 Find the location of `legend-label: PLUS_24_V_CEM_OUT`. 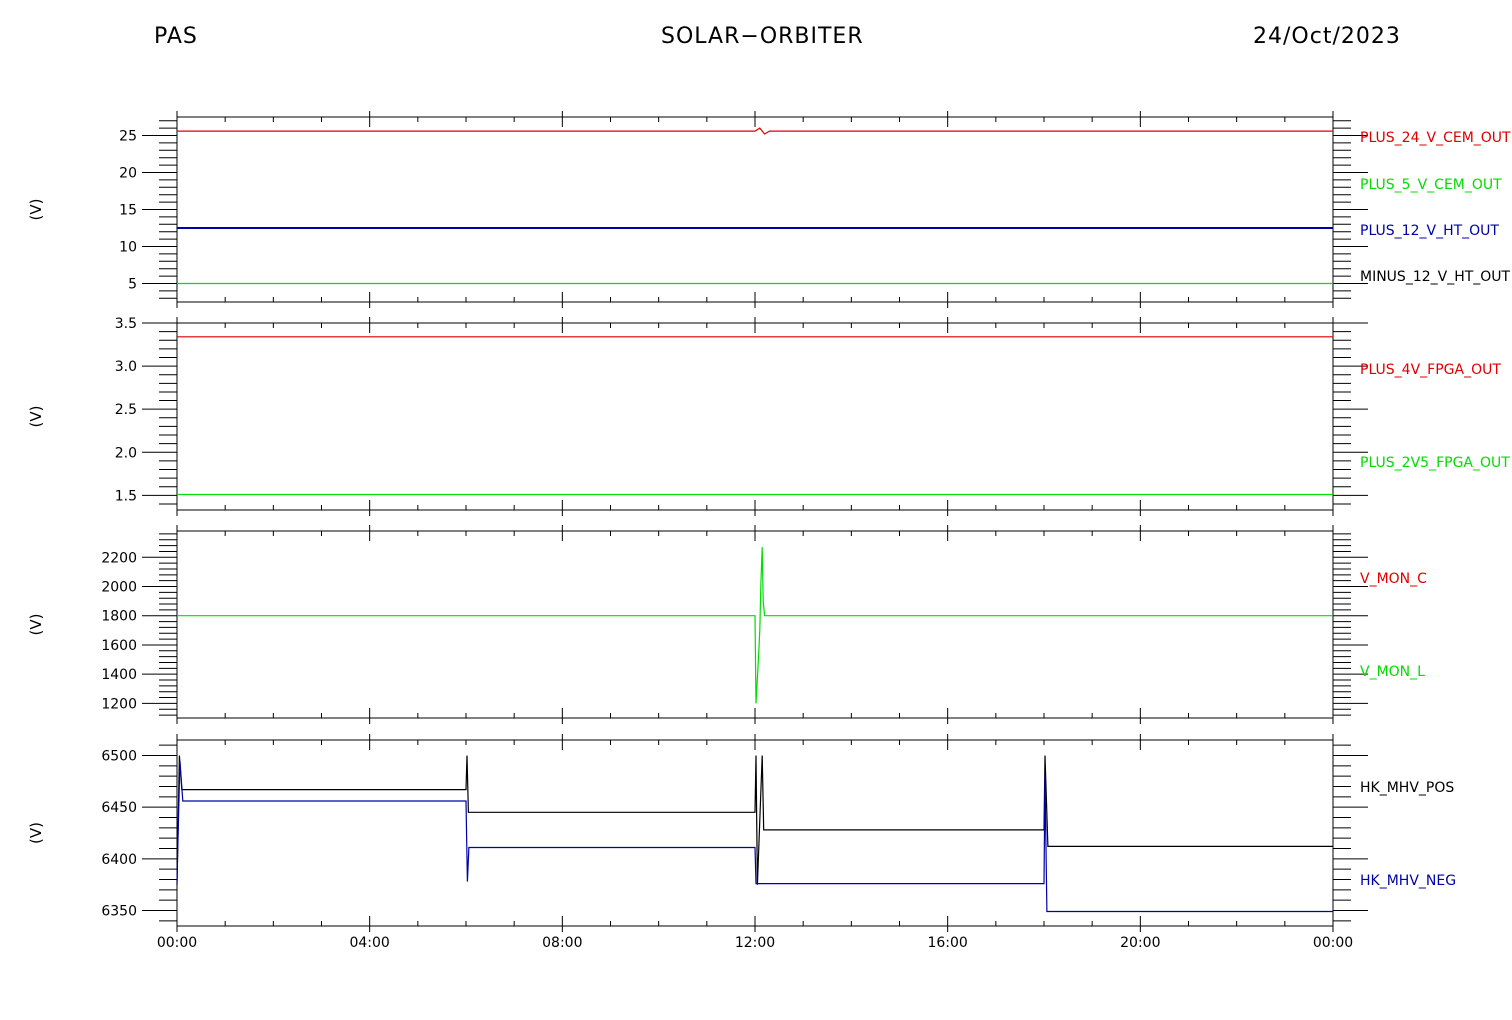

legend-label: PLUS_24_V_CEM_OUT is located at coordinates (1435, 138).